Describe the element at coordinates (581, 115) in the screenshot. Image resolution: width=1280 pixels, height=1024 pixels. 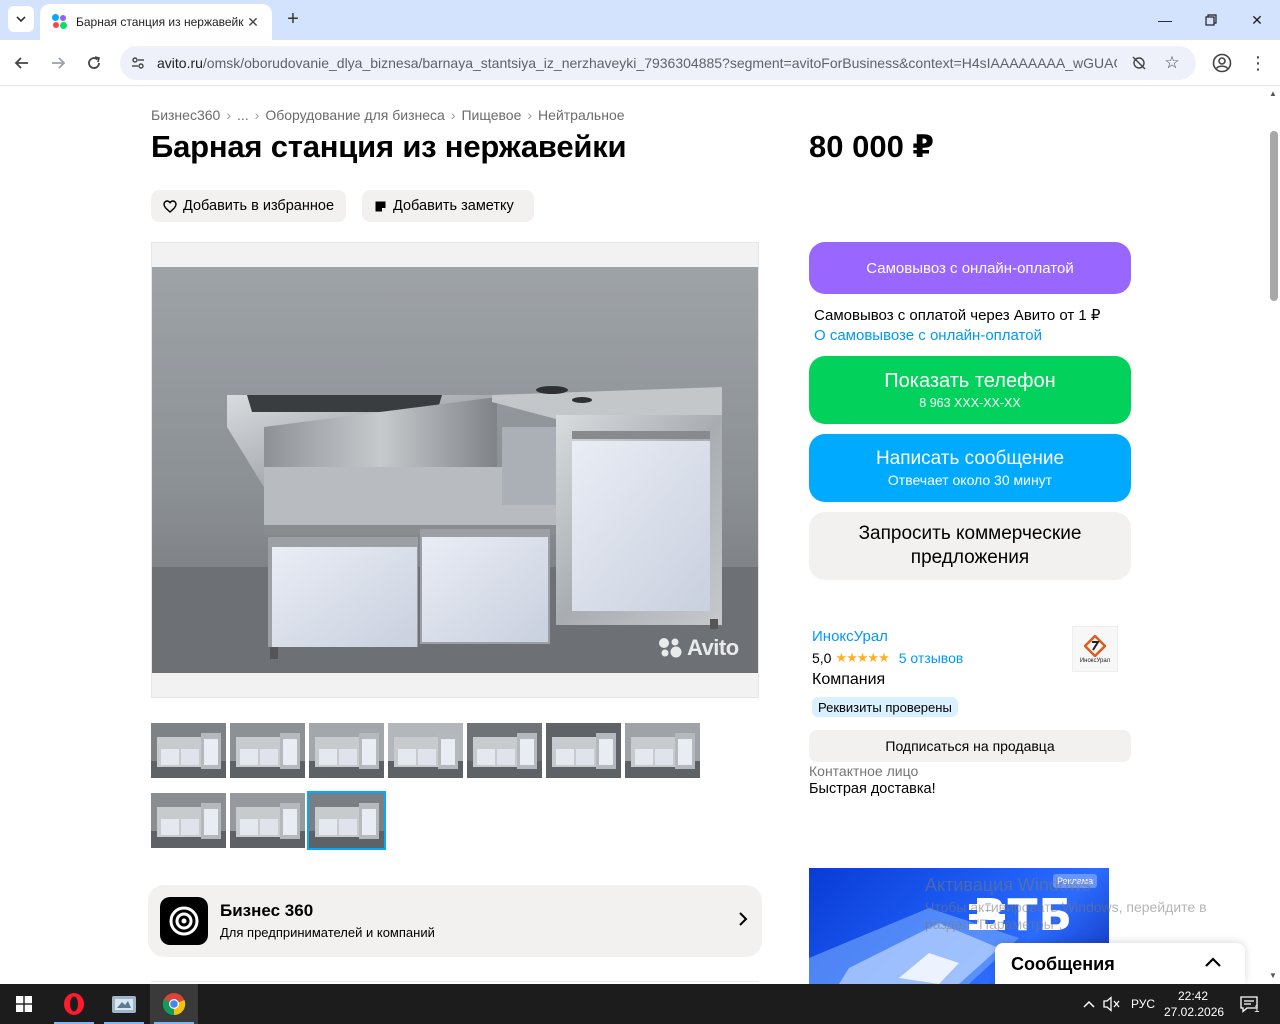
I see `breadcrumb-item: Нейтральное` at that location.